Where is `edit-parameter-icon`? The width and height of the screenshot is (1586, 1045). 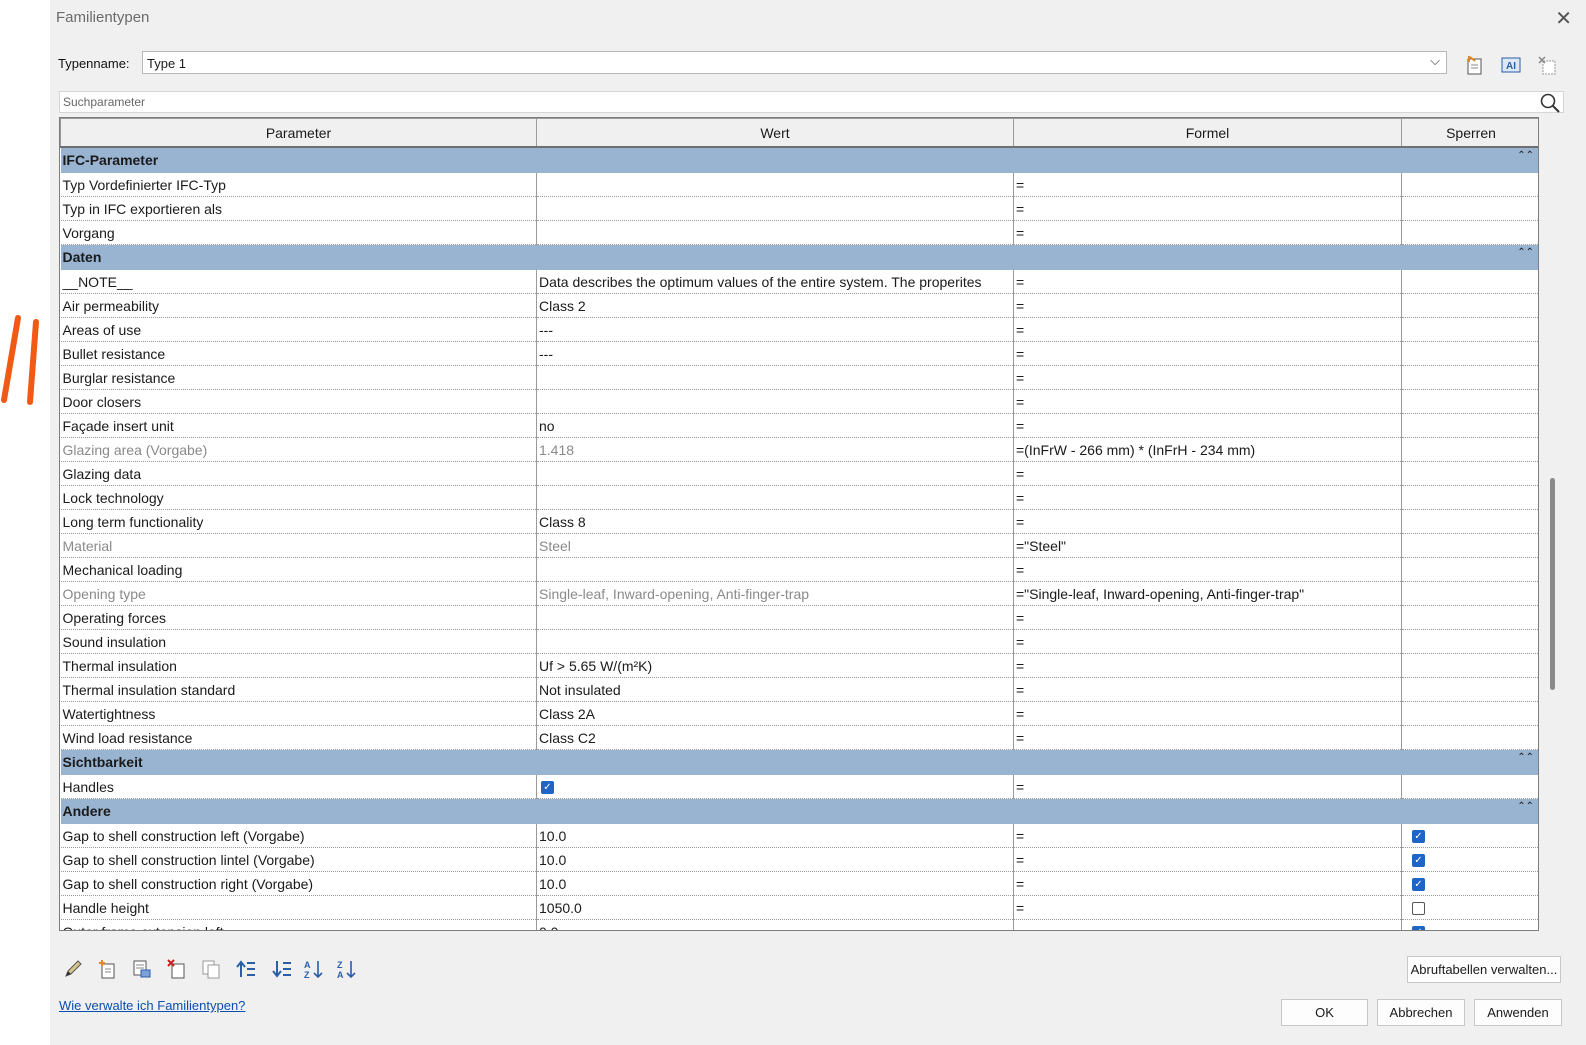 edit-parameter-icon is located at coordinates (73, 969).